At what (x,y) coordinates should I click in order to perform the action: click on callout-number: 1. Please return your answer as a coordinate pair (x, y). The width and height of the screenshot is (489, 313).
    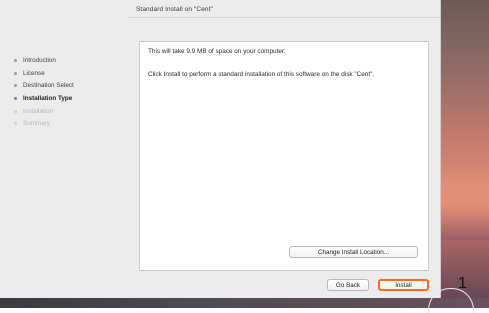
    Looking at the image, I should click on (462, 283).